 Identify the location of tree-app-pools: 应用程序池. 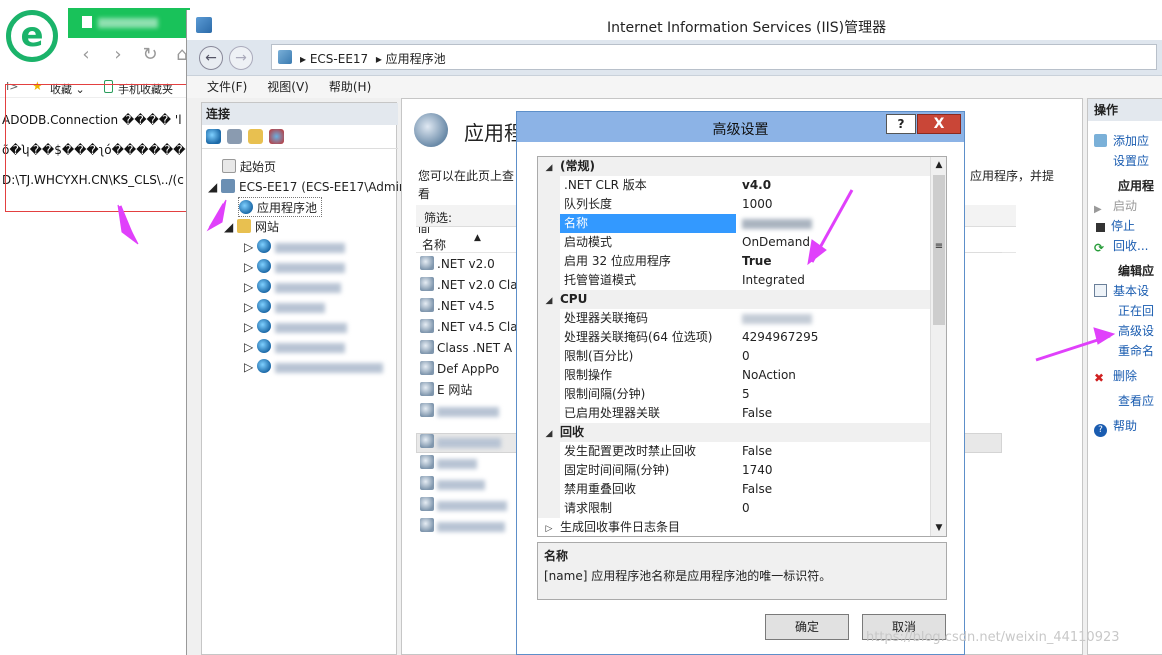
(280, 207).